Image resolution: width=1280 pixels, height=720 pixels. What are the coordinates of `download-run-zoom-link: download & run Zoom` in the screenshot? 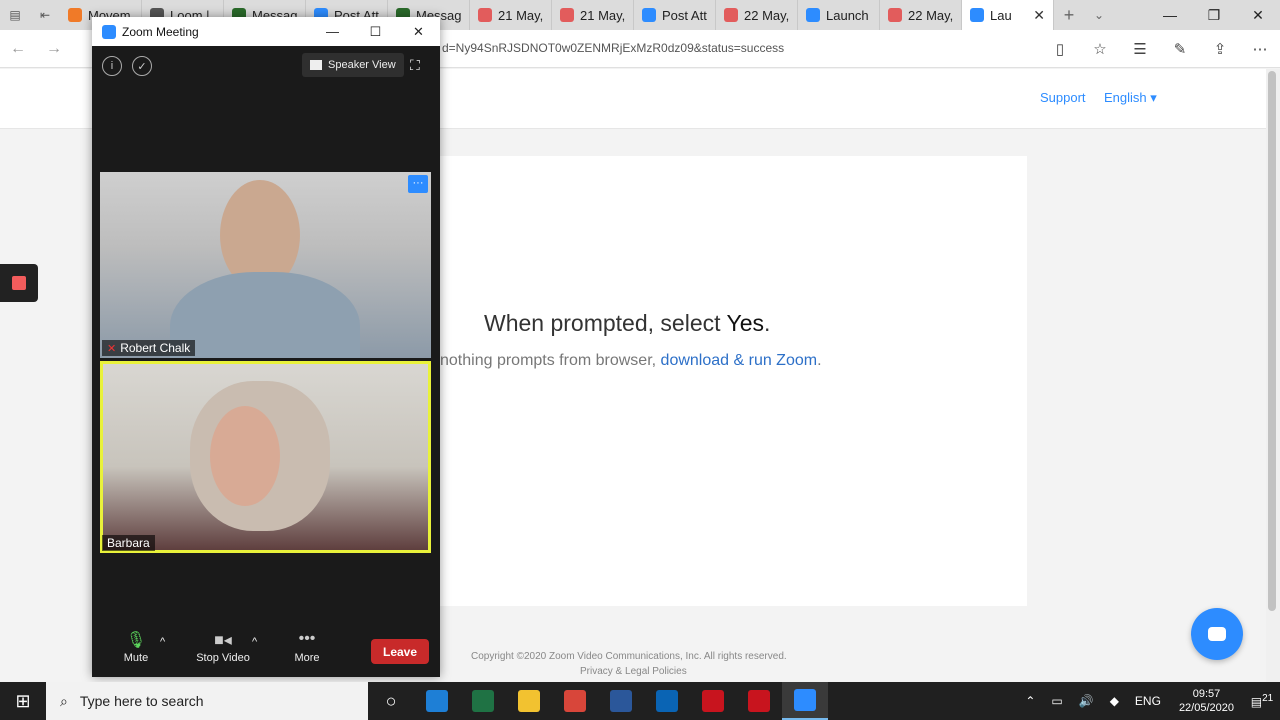 It's located at (739, 360).